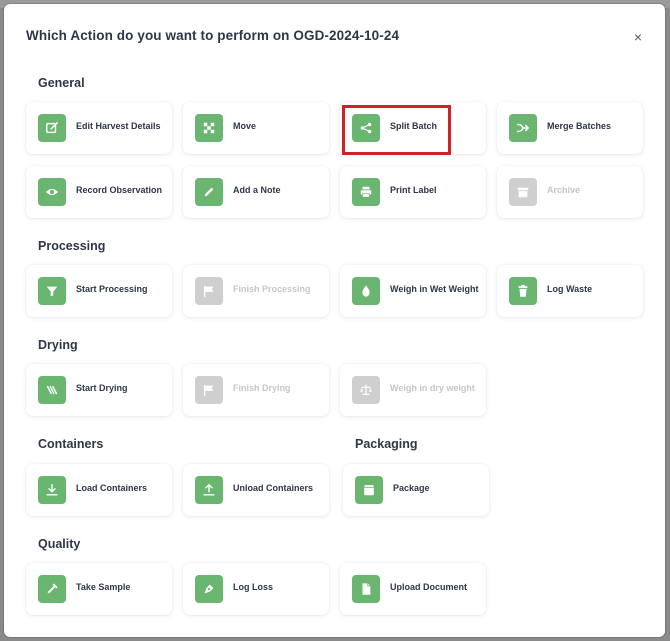  Describe the element at coordinates (579, 126) in the screenshot. I see `merge-batches-label: Merge Batches` at that location.